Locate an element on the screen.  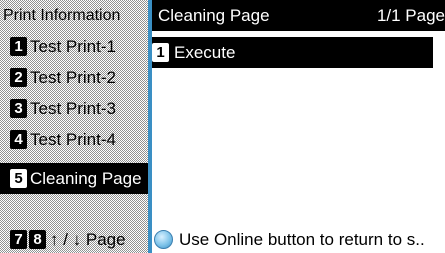
item-number-badge: 2 is located at coordinates (18, 77).